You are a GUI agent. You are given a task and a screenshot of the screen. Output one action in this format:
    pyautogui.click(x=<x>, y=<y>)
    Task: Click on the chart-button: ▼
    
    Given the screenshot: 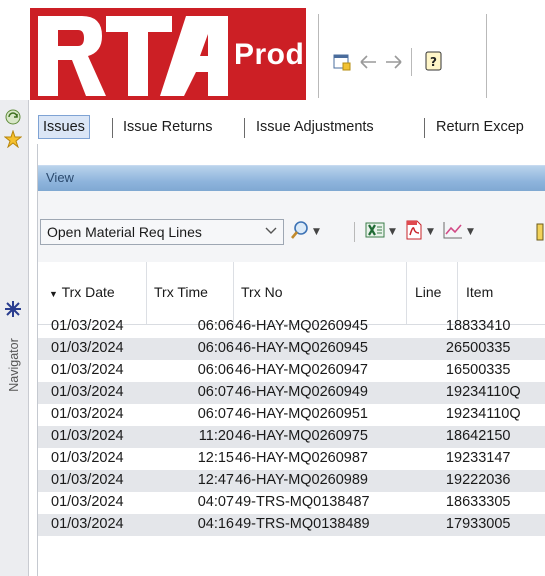 What is the action you would take?
    pyautogui.click(x=458, y=232)
    